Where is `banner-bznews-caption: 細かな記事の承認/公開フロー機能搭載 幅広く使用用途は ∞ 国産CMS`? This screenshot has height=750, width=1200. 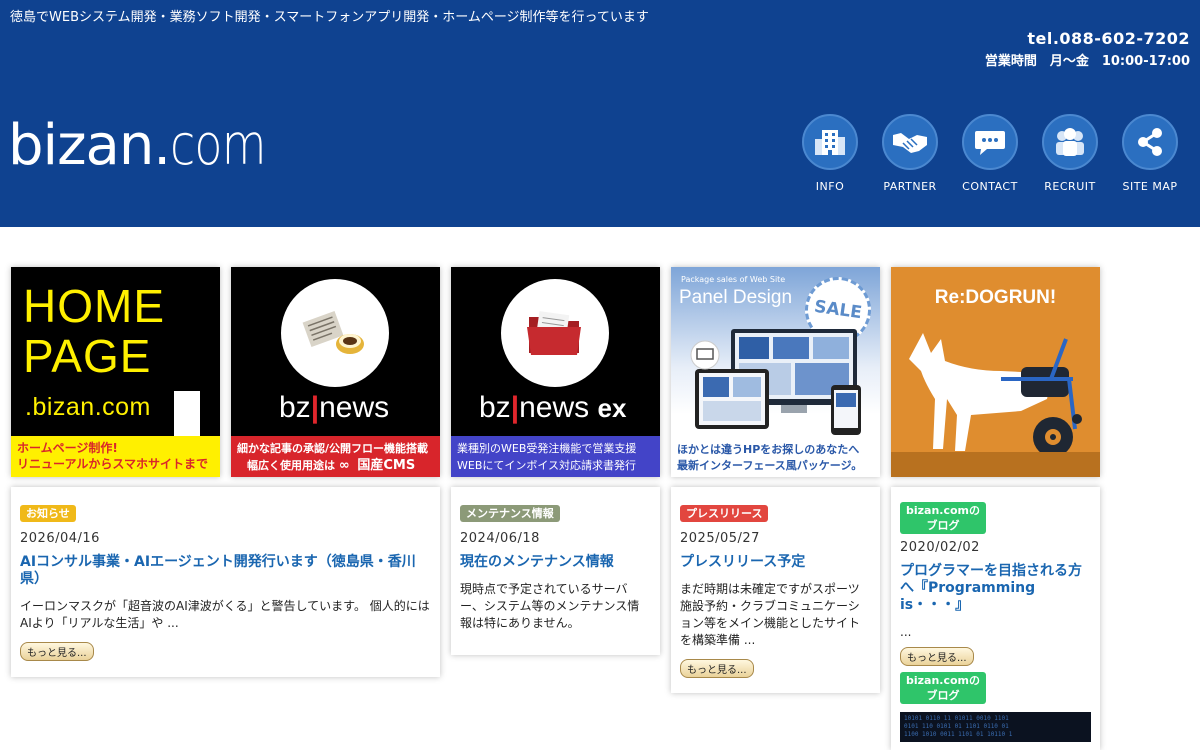 banner-bznews-caption: 細かな記事の承認/公開フロー機能搭載 幅広く使用用途は ∞ 国産CMS is located at coordinates (335, 456).